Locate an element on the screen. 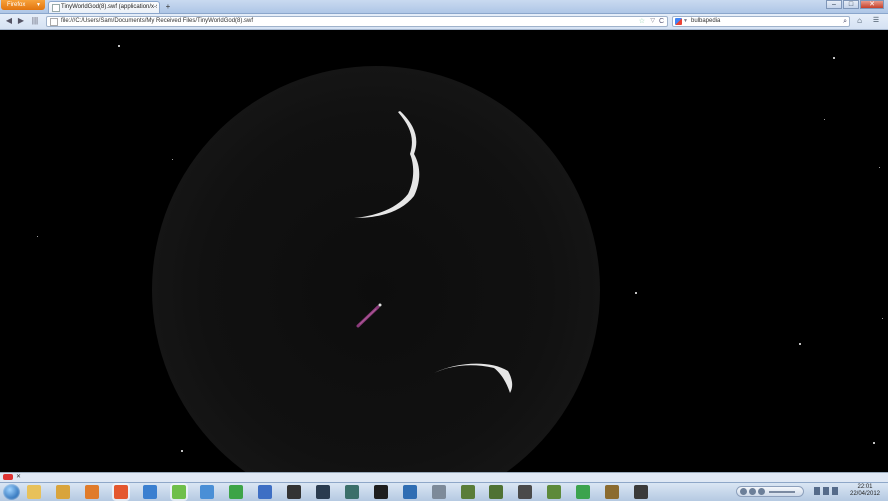  arrow-up-icon is located at coordinates (817, 491).